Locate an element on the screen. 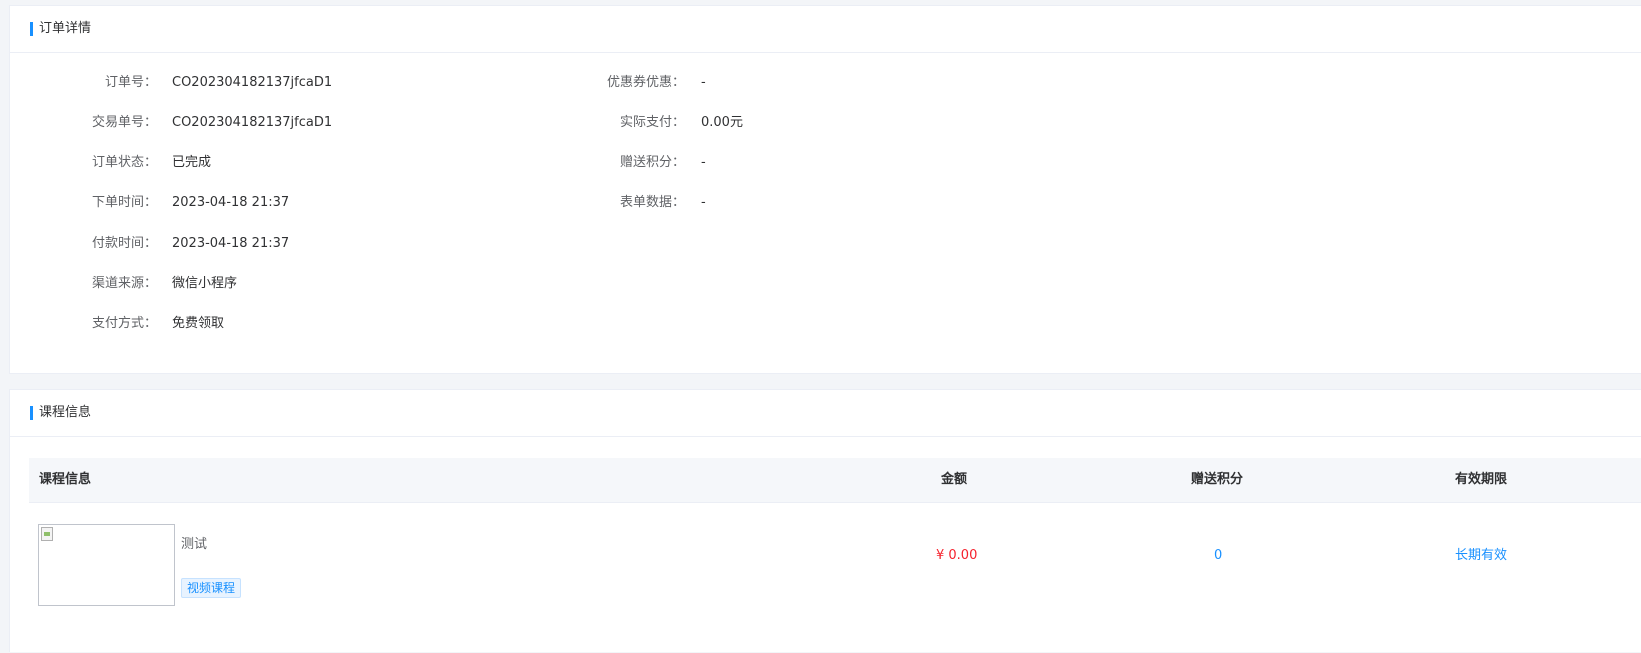 This screenshot has height=653, width=1641. column-header-bonus-points: 赠送积分 is located at coordinates (1217, 479).